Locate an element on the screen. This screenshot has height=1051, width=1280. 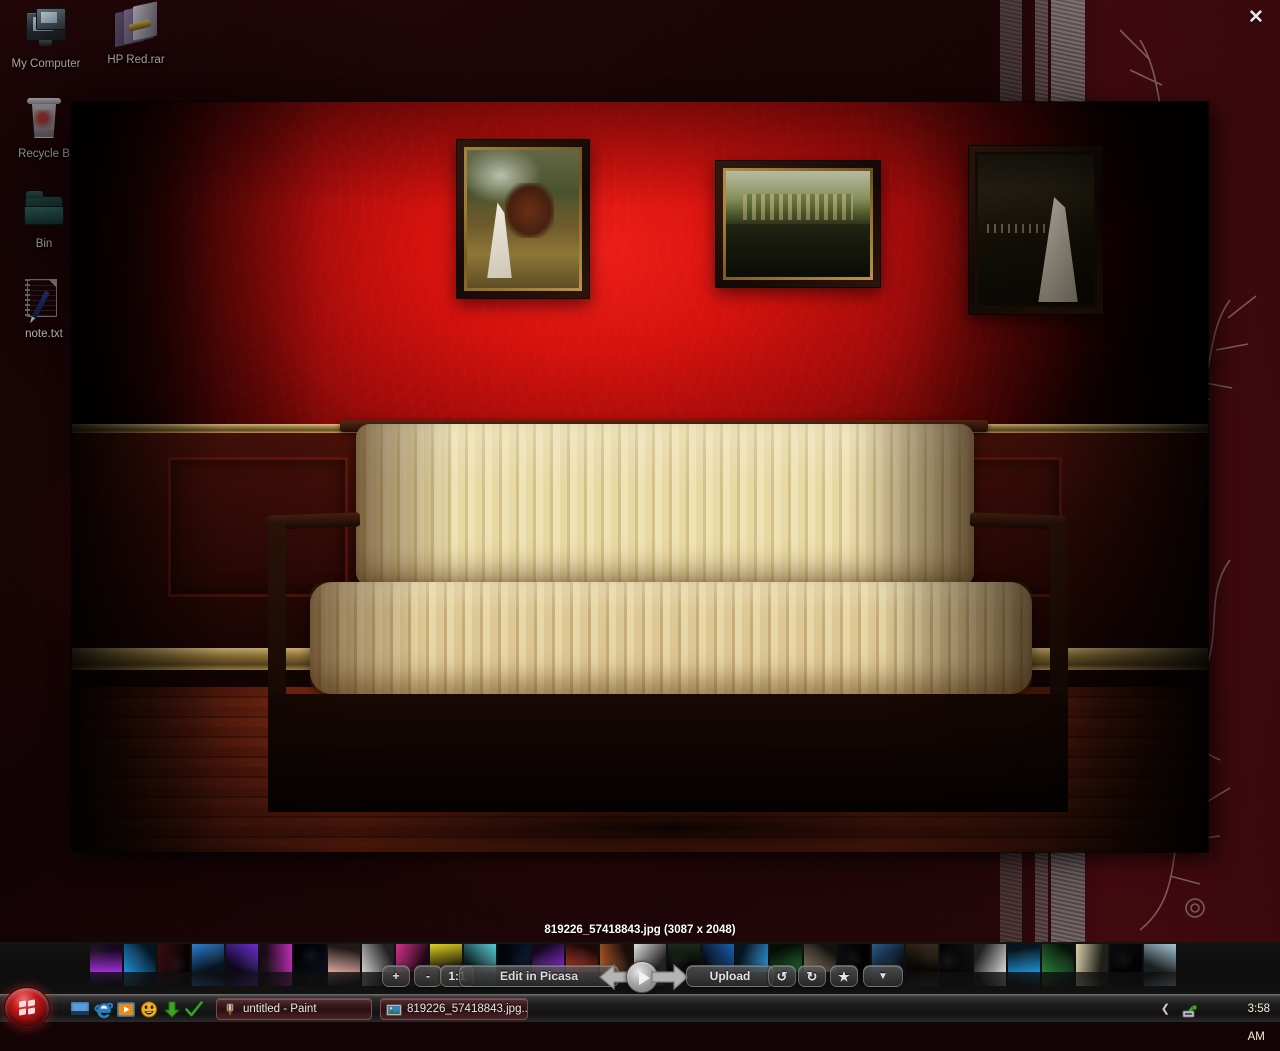
paint-icon is located at coordinates (230, 1010).